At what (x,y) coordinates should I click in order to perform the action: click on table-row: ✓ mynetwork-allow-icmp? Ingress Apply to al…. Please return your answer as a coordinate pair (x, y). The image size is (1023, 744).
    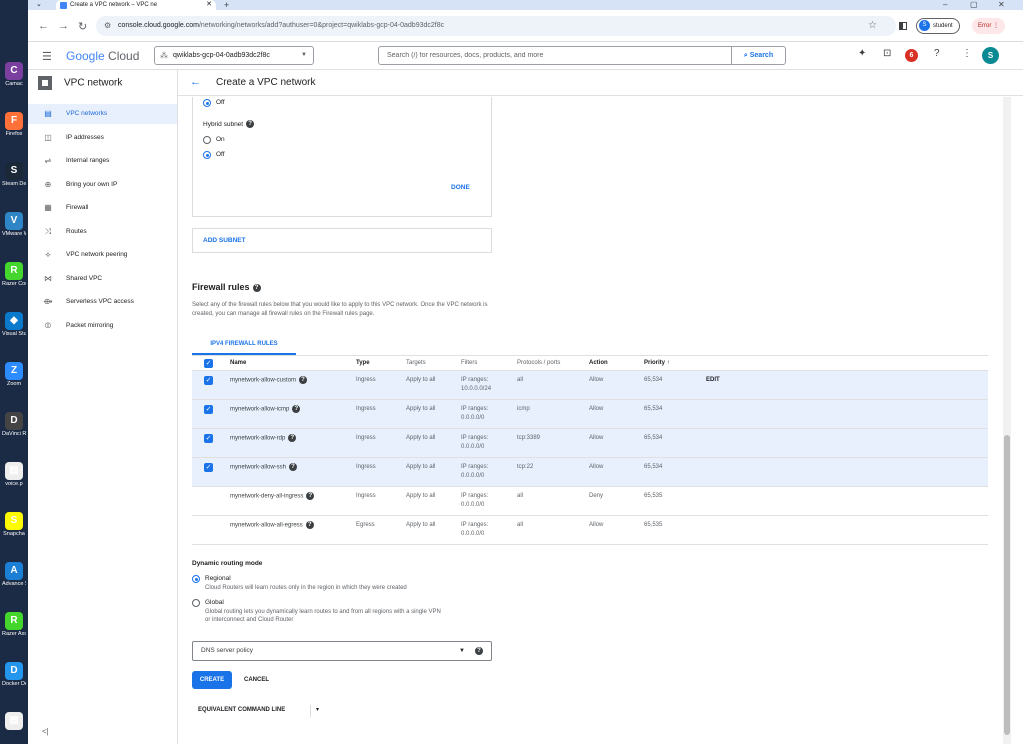
    Looking at the image, I should click on (590, 414).